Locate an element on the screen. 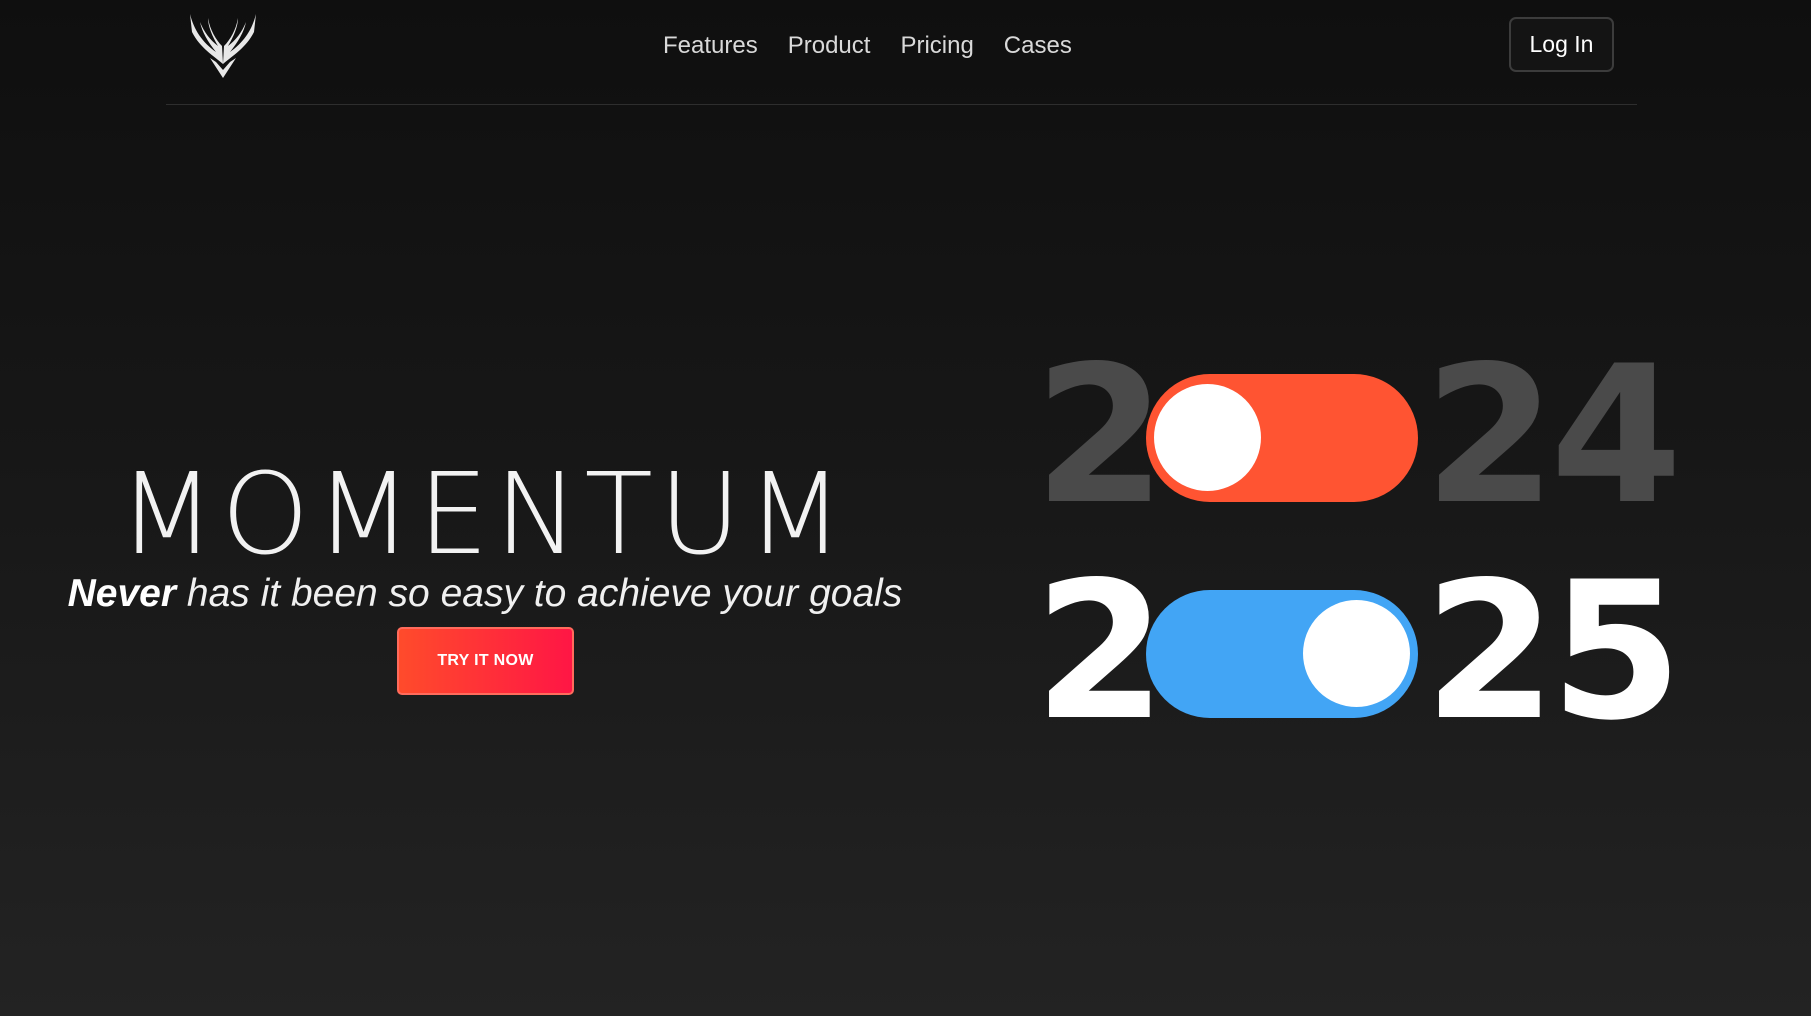 The image size is (1811, 1016). year-previous-toggle is located at coordinates (1282, 438).